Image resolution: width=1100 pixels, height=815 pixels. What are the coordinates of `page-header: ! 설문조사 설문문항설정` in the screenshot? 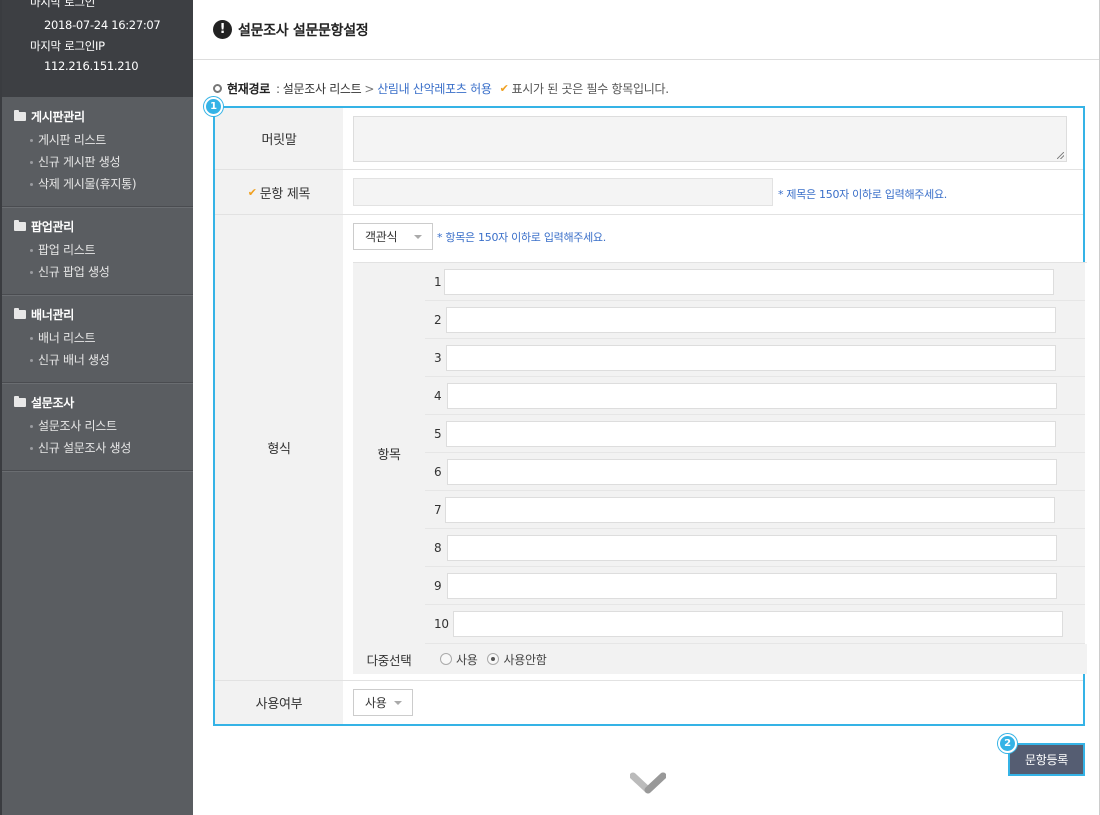 It's located at (646, 30).